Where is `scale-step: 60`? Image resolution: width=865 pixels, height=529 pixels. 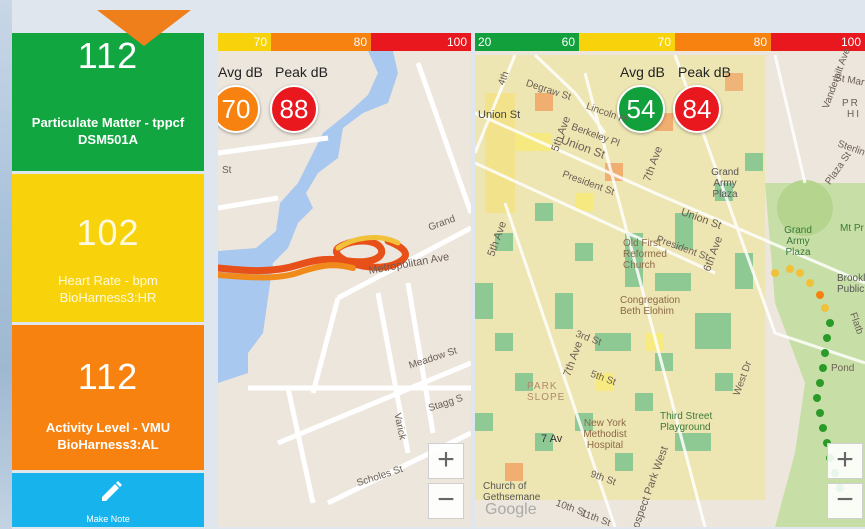
scale-step: 60 is located at coordinates (541, 42).